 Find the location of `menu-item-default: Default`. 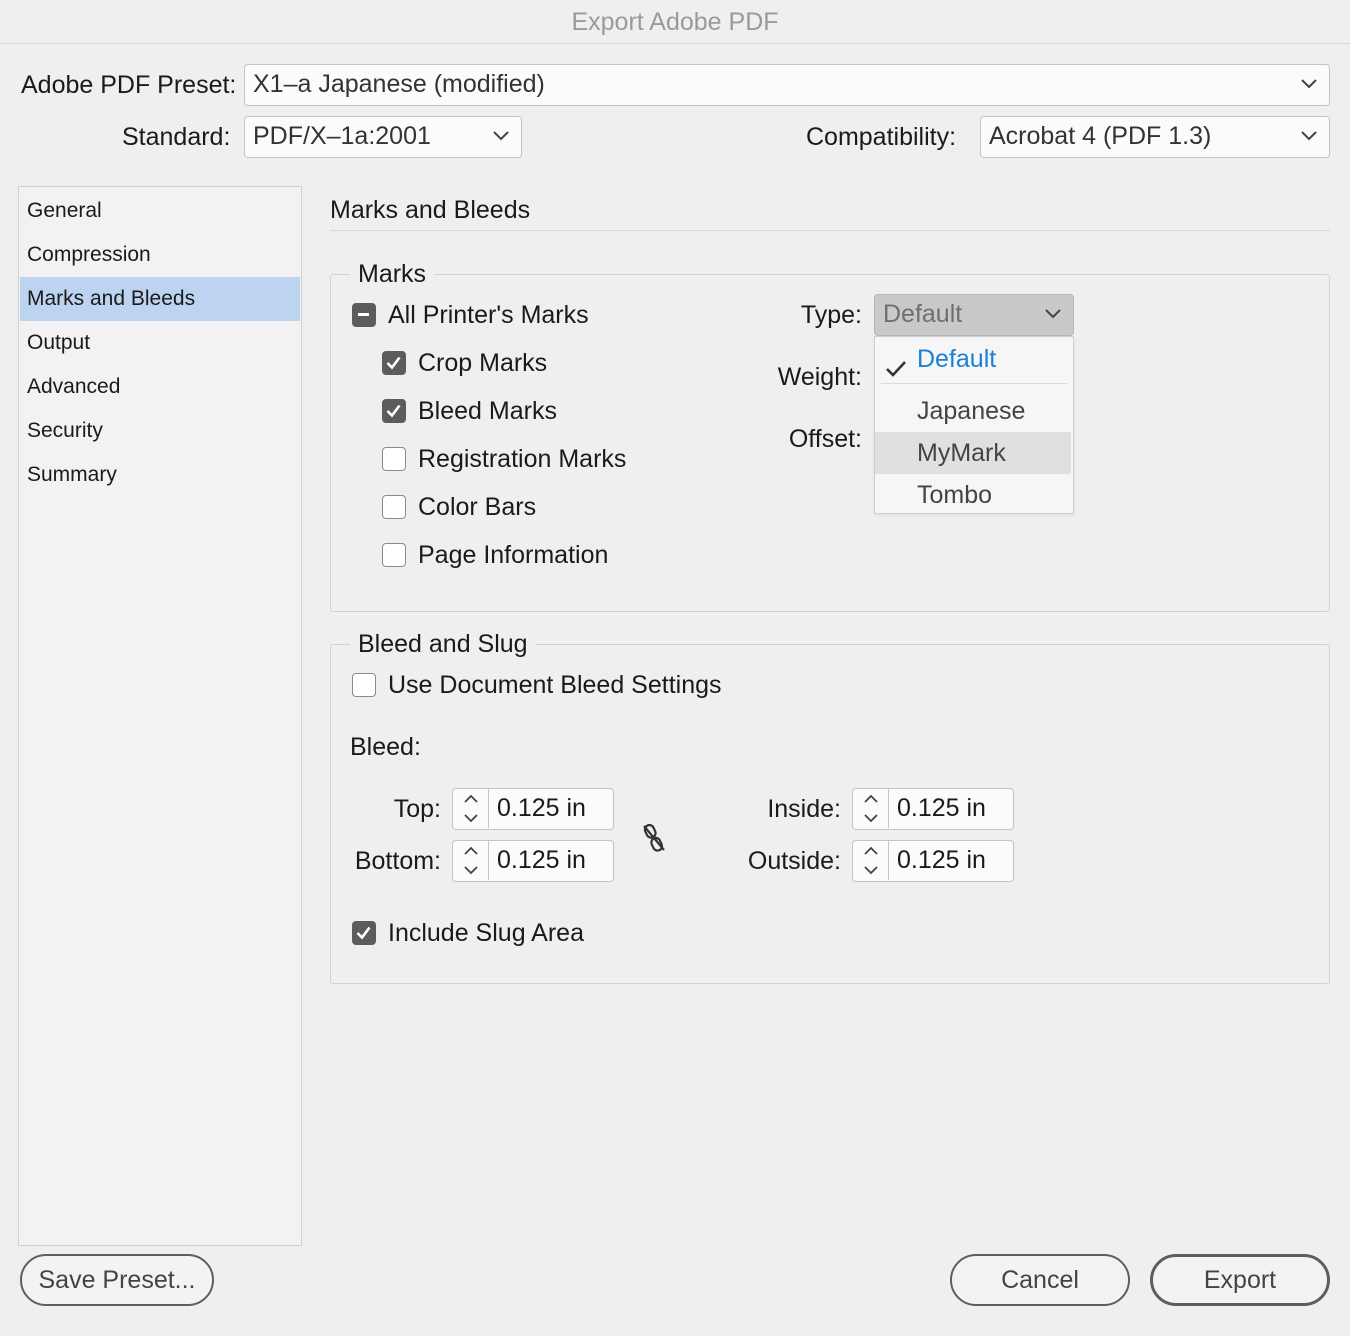

menu-item-default: Default is located at coordinates (973, 359).